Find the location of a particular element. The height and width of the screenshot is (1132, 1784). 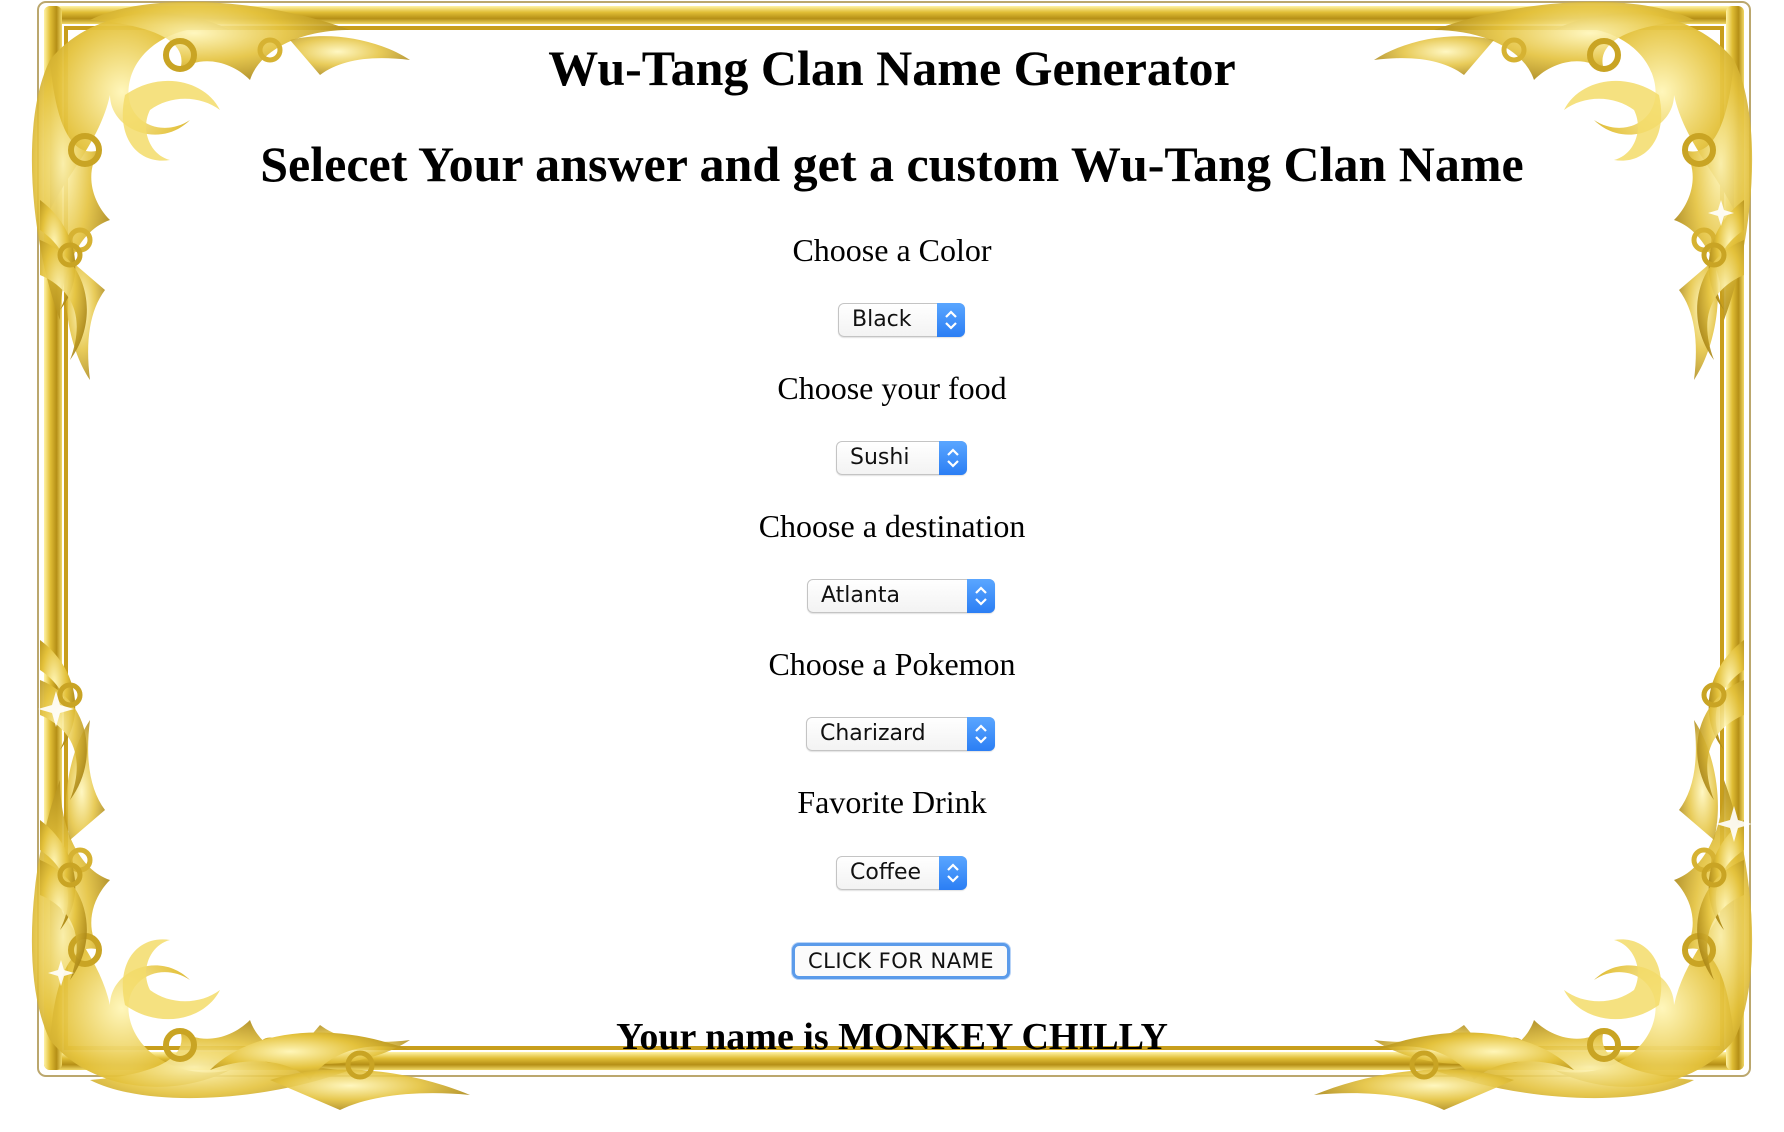

drink-select: Coffee is located at coordinates (901, 873).